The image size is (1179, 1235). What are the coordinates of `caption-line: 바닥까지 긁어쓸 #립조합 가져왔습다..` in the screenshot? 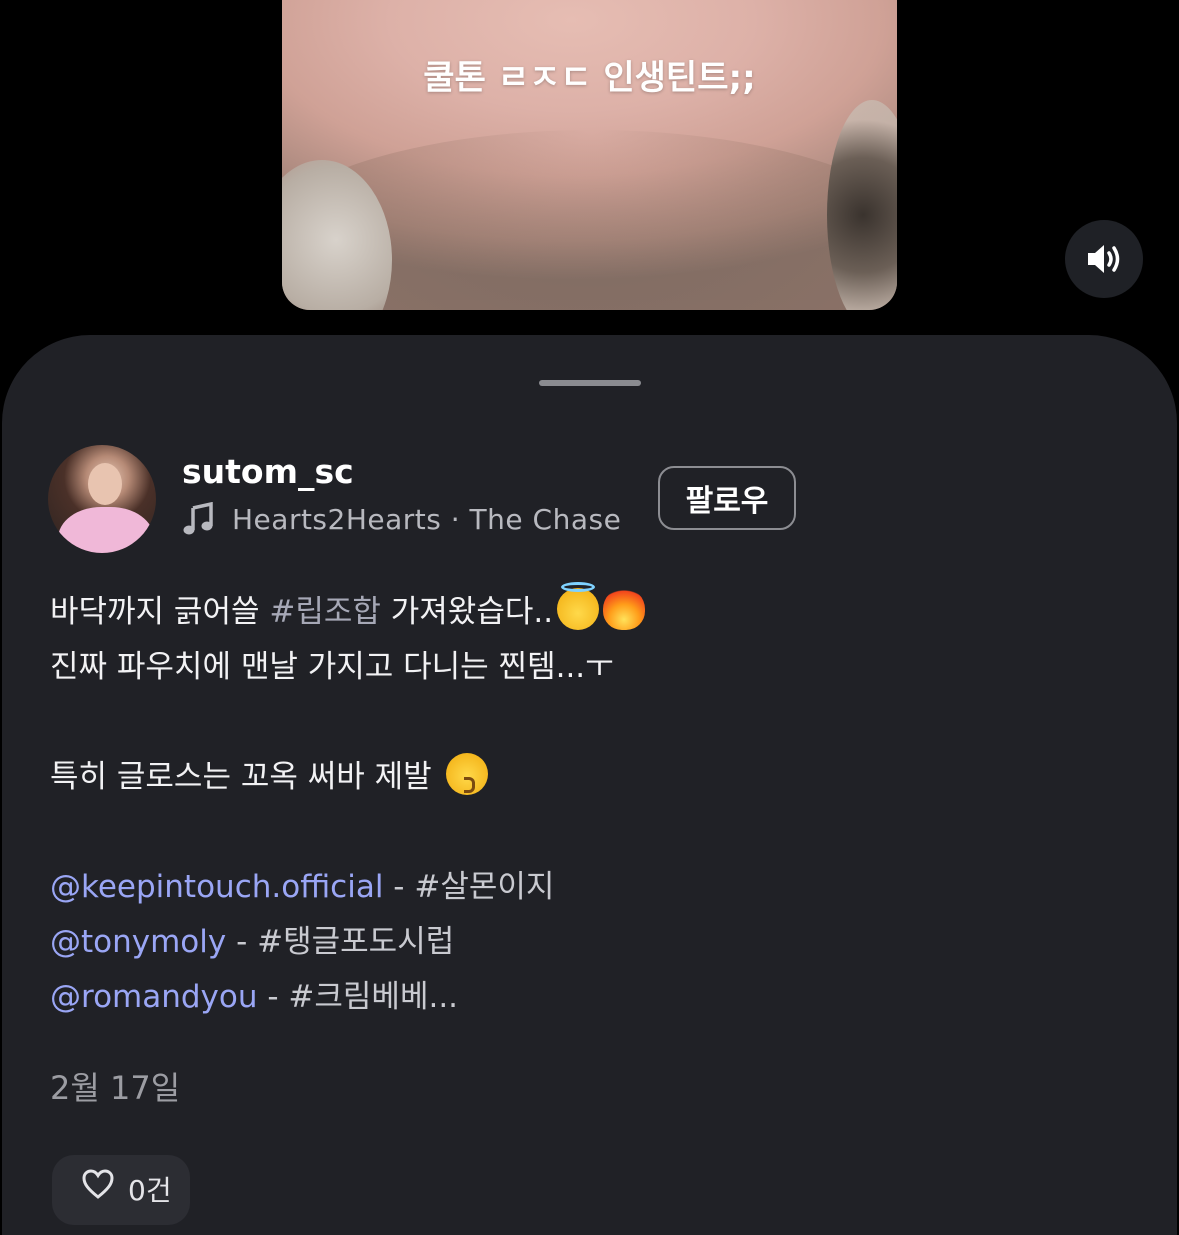 It's located at (590, 611).